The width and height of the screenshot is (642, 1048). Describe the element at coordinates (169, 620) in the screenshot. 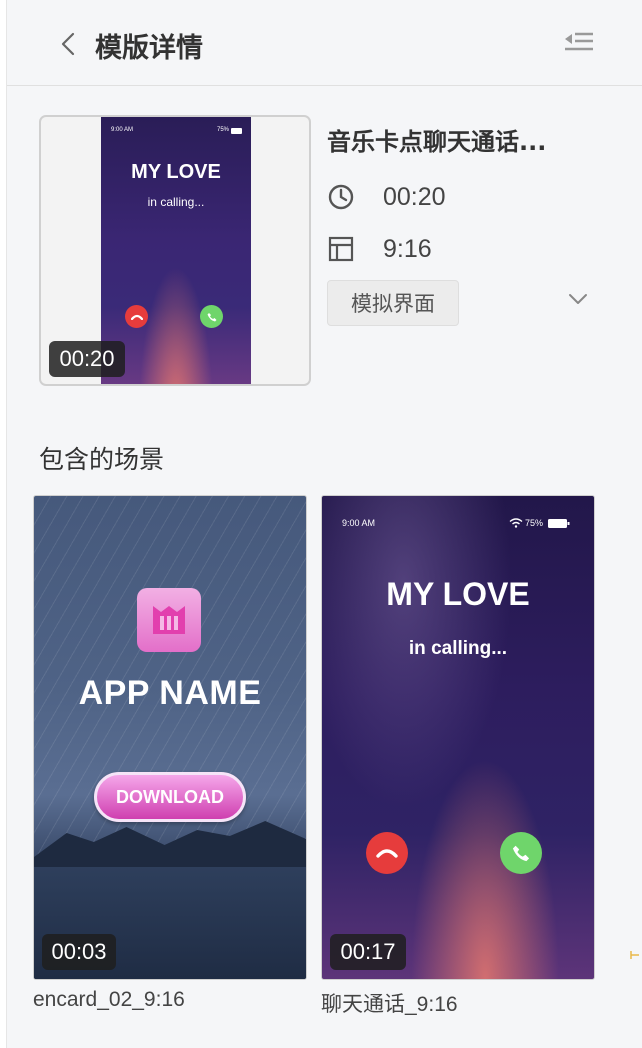

I see `app-logo-icon` at that location.